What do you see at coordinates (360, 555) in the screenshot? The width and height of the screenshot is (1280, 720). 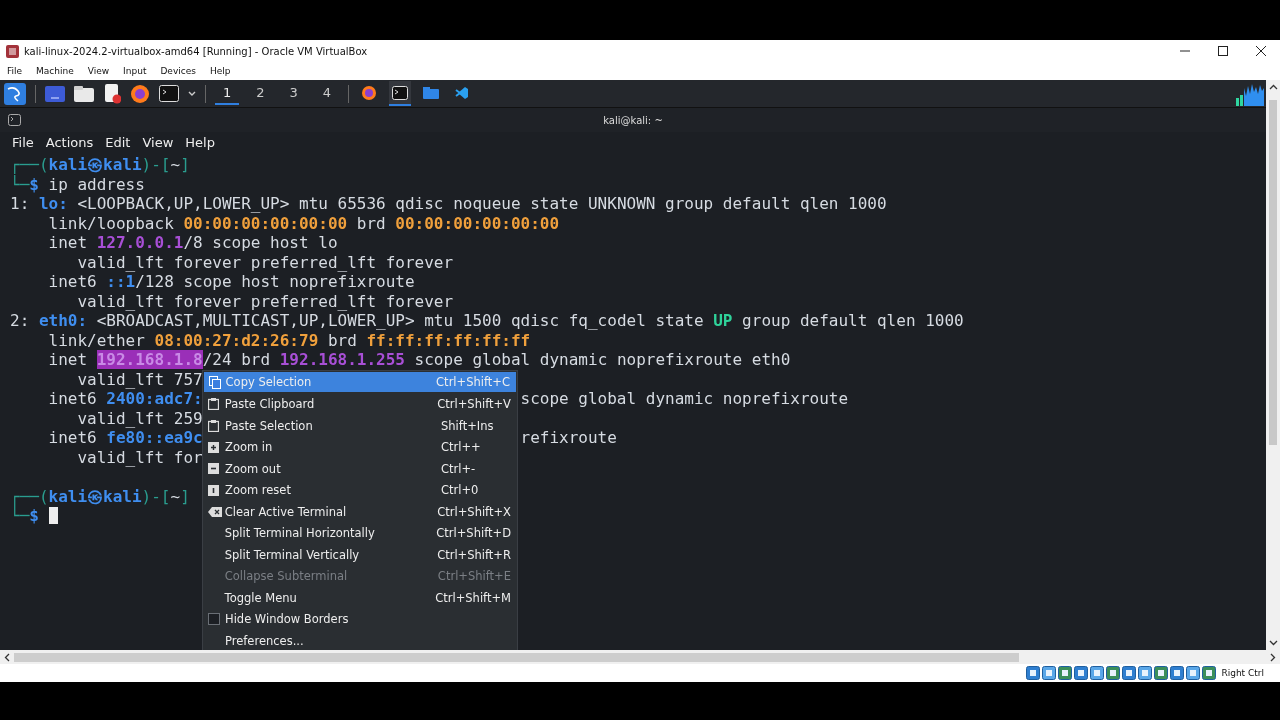 I see `menu-item: Split Terminal Vertically Ctrl+Shift+R` at bounding box center [360, 555].